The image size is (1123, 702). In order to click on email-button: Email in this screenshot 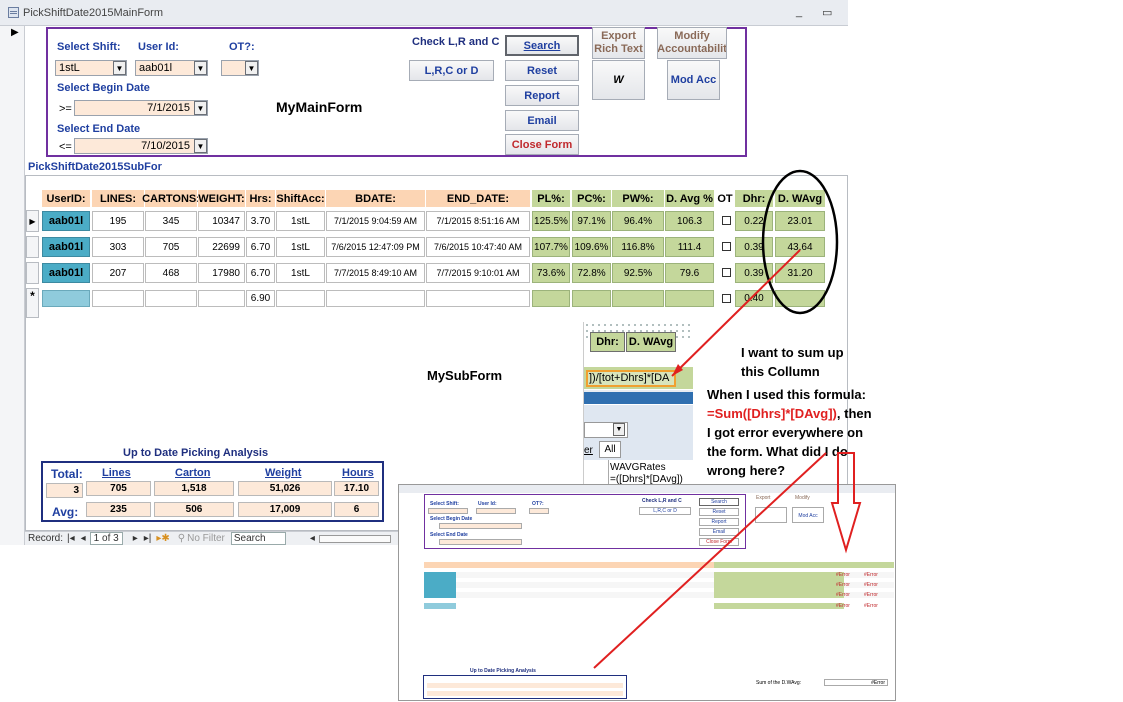, I will do `click(542, 120)`.